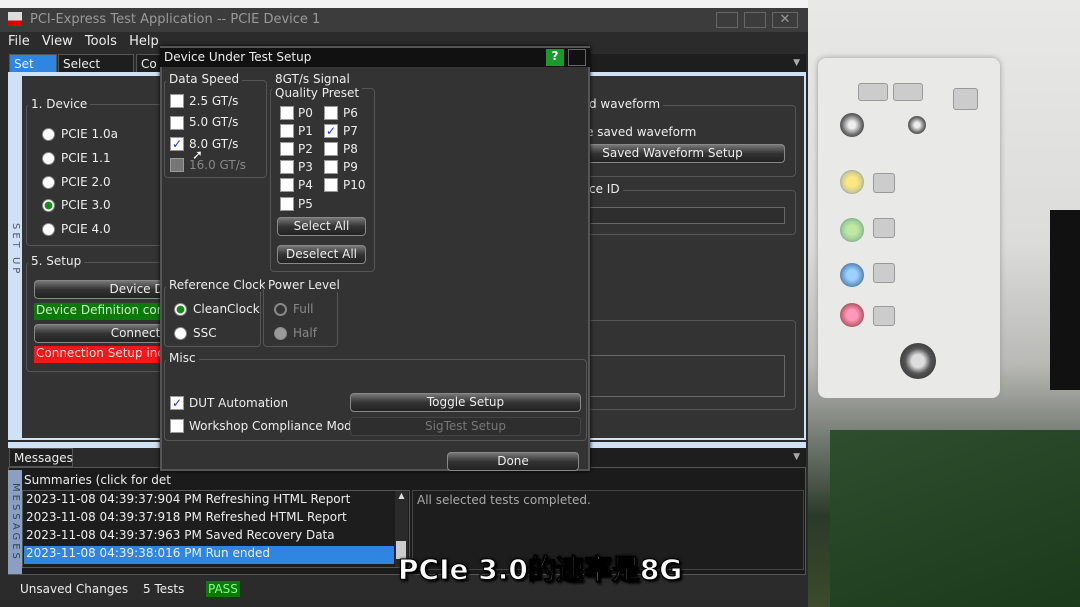  I want to click on radio-pcie-1-0a, so click(48, 134).